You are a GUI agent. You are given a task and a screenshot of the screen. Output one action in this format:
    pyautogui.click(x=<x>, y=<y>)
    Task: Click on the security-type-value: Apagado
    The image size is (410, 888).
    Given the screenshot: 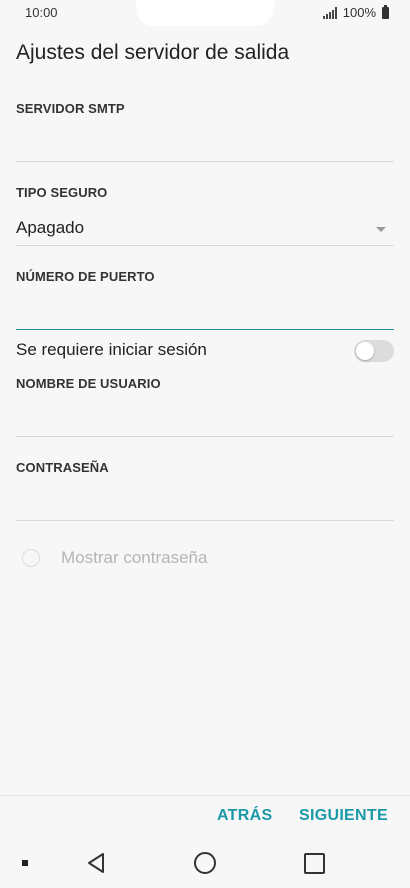 What is the action you would take?
    pyautogui.click(x=50, y=227)
    